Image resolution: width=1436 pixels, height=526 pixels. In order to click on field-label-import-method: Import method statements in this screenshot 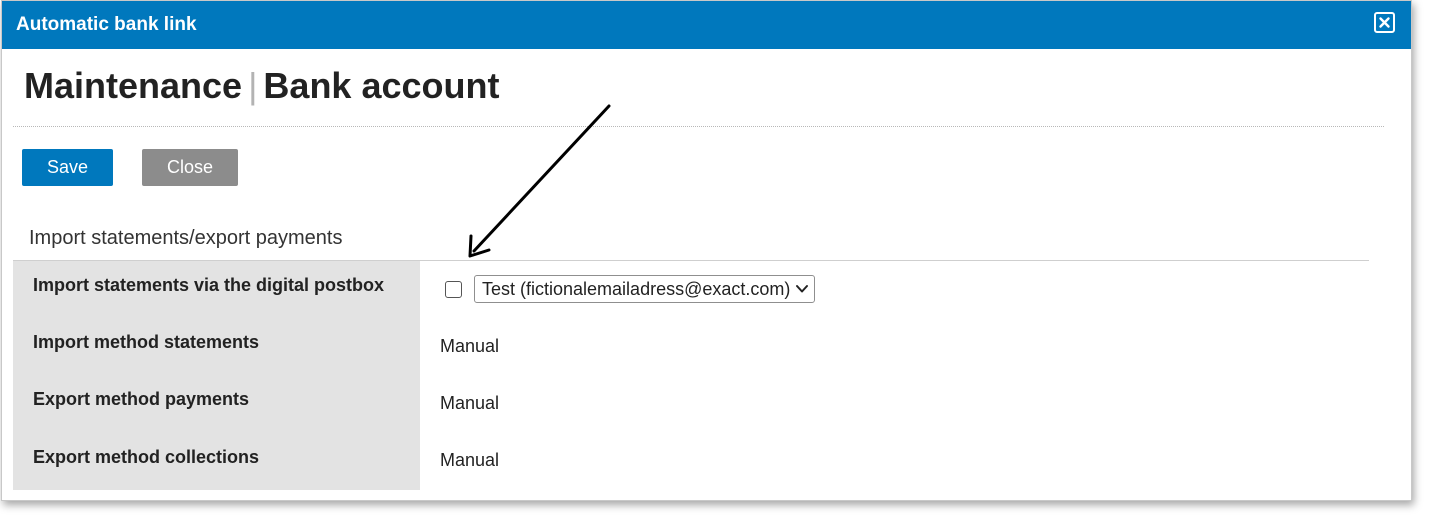, I will do `click(146, 342)`.